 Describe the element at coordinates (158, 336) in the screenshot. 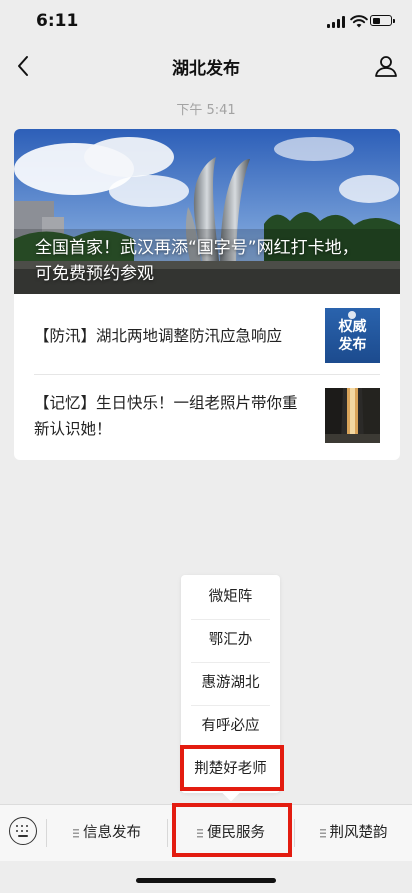

I see `article-title: 【防汛】湖北两地调整防汛应急响应` at that location.